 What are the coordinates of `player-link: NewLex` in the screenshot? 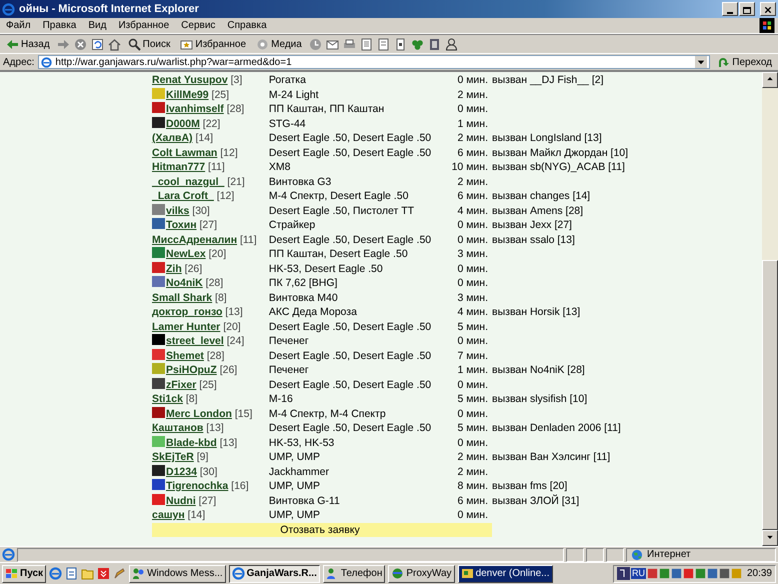 It's located at (186, 254).